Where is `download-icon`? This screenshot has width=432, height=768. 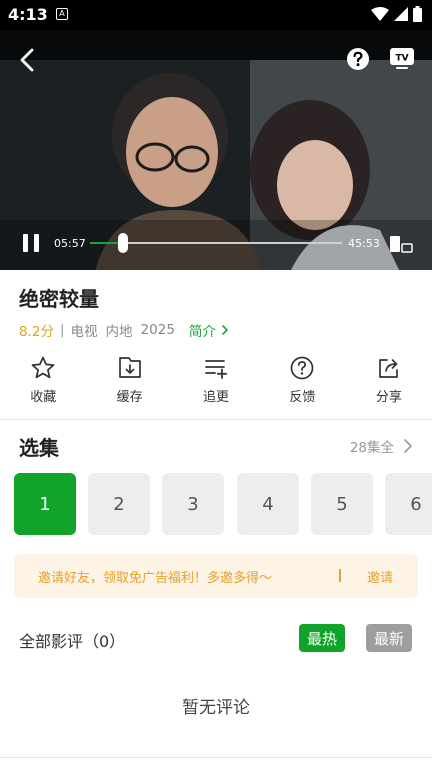
download-icon is located at coordinates (129, 367).